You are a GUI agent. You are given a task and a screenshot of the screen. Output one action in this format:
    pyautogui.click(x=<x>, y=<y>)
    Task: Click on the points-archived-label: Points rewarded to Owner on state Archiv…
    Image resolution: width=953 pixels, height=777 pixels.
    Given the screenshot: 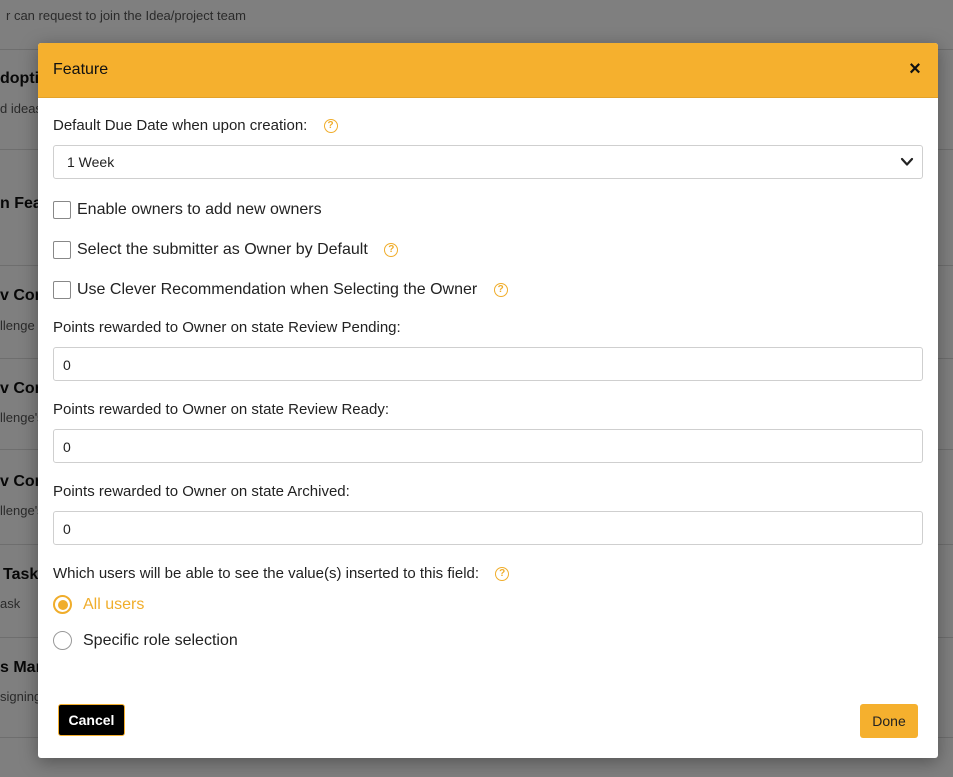 What is the action you would take?
    pyautogui.click(x=201, y=491)
    